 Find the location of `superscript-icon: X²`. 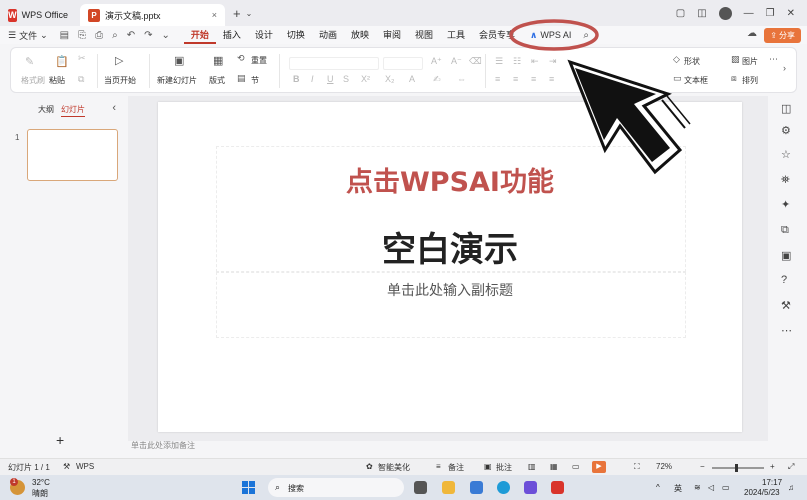

superscript-icon: X² is located at coordinates (365, 79).